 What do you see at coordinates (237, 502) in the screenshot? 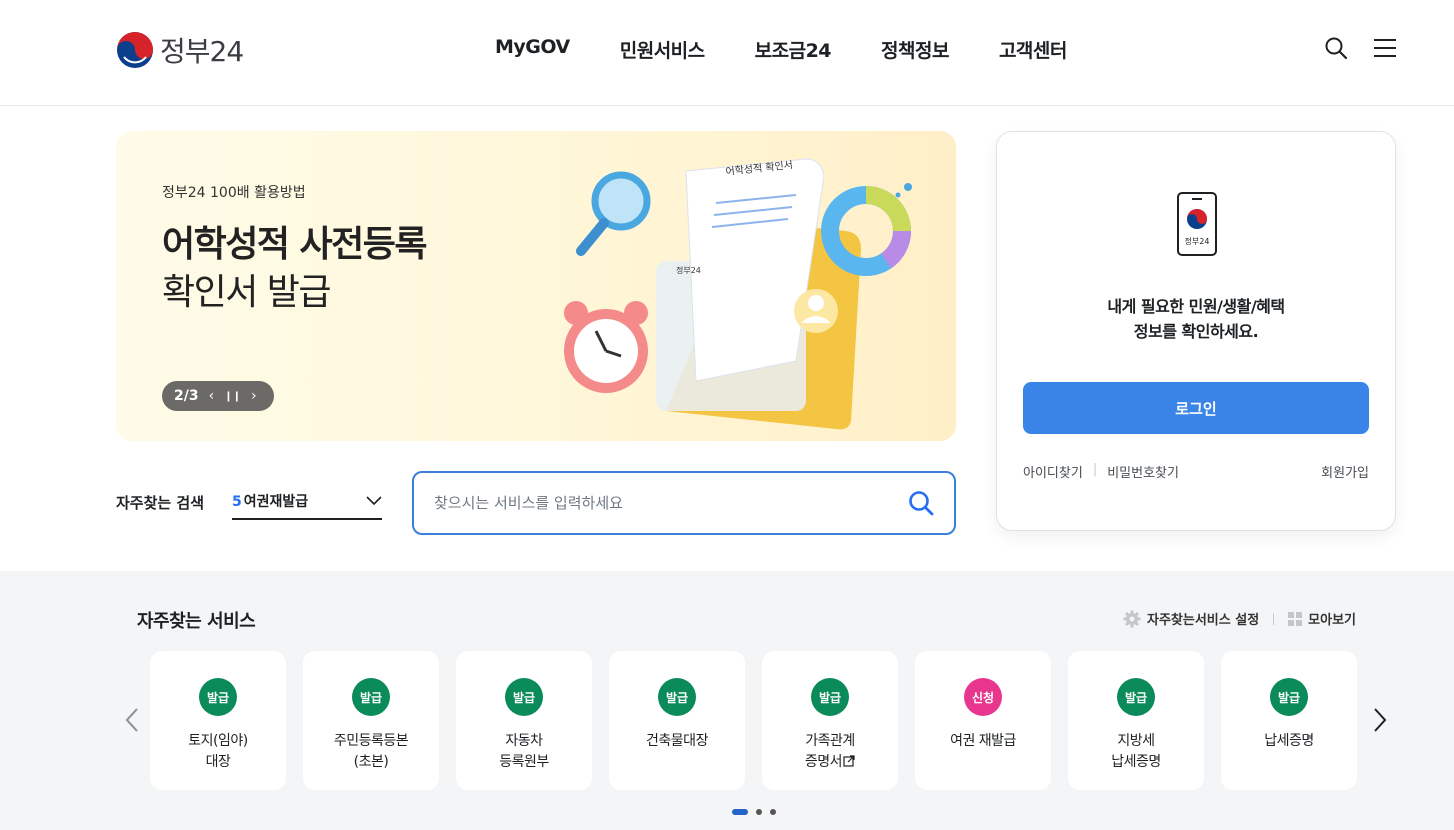
I see `frequent-search-rank: 5` at bounding box center [237, 502].